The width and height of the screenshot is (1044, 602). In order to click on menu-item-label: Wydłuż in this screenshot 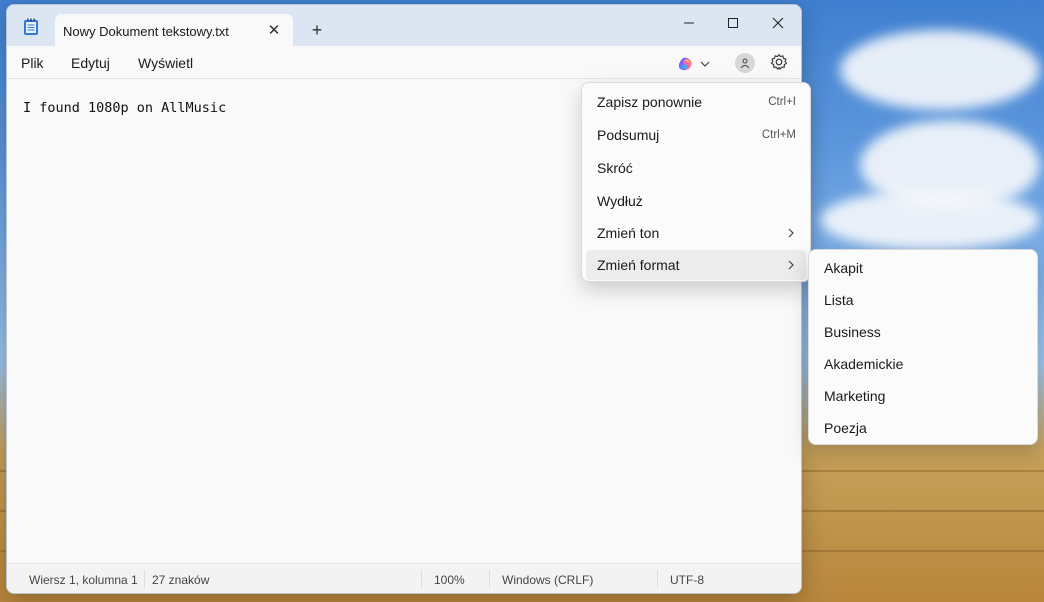, I will do `click(620, 201)`.